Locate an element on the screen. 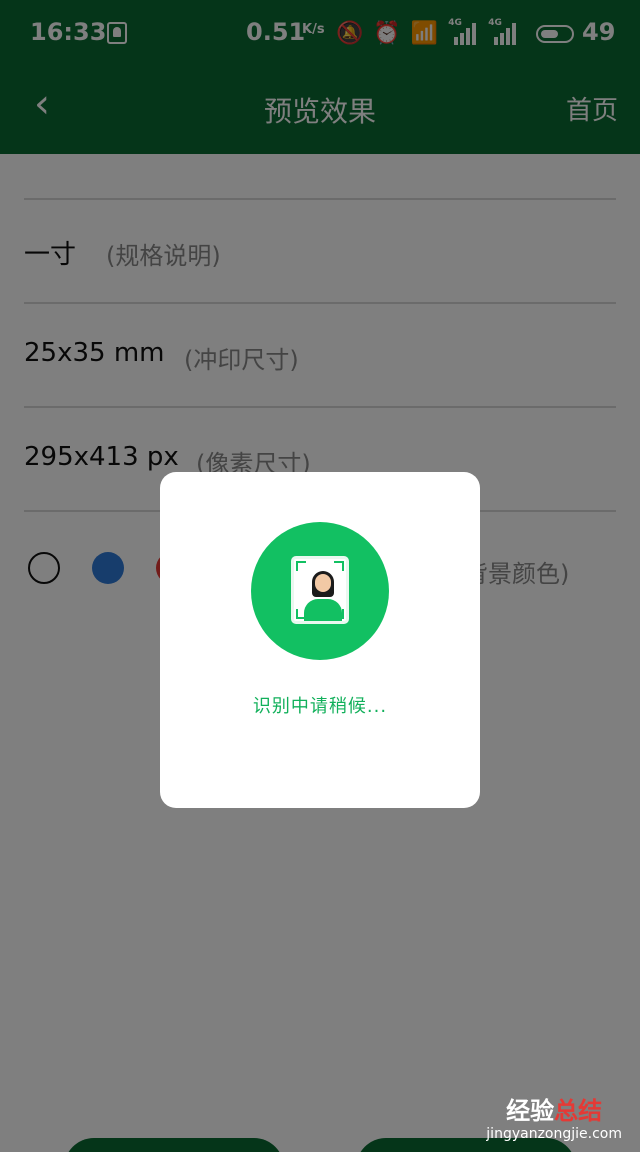 The image size is (640, 1152). watermark-url: jingyanzongjie.com is located at coordinates (554, 1134).